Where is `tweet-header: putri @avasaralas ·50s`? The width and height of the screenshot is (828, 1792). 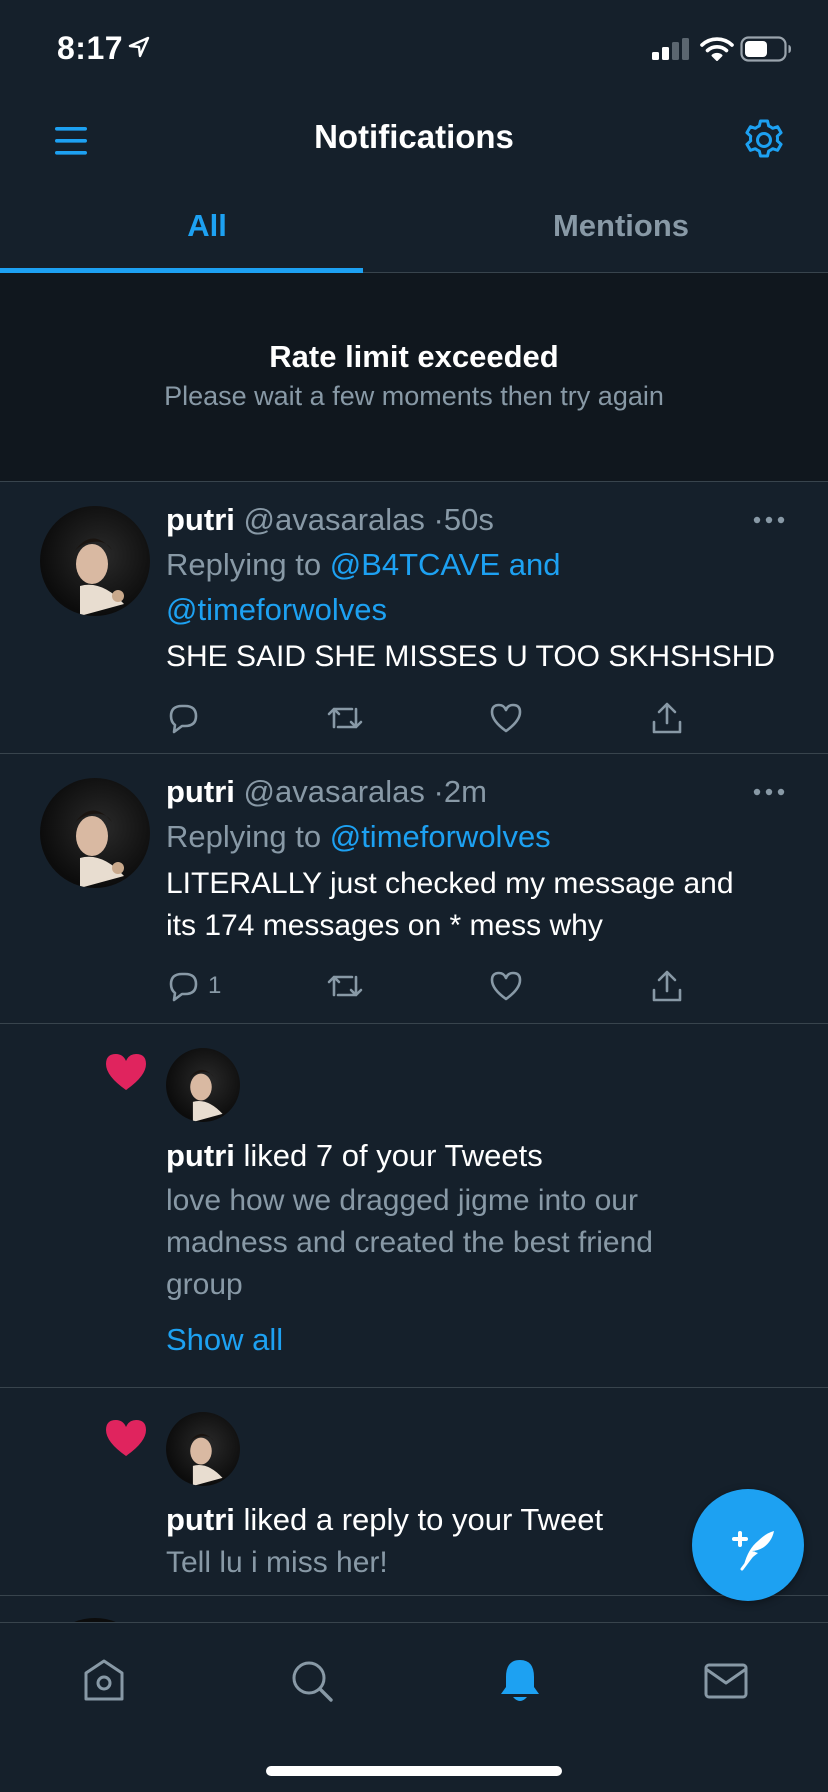
tweet-header: putri @avasaralas ·50s is located at coordinates (477, 520).